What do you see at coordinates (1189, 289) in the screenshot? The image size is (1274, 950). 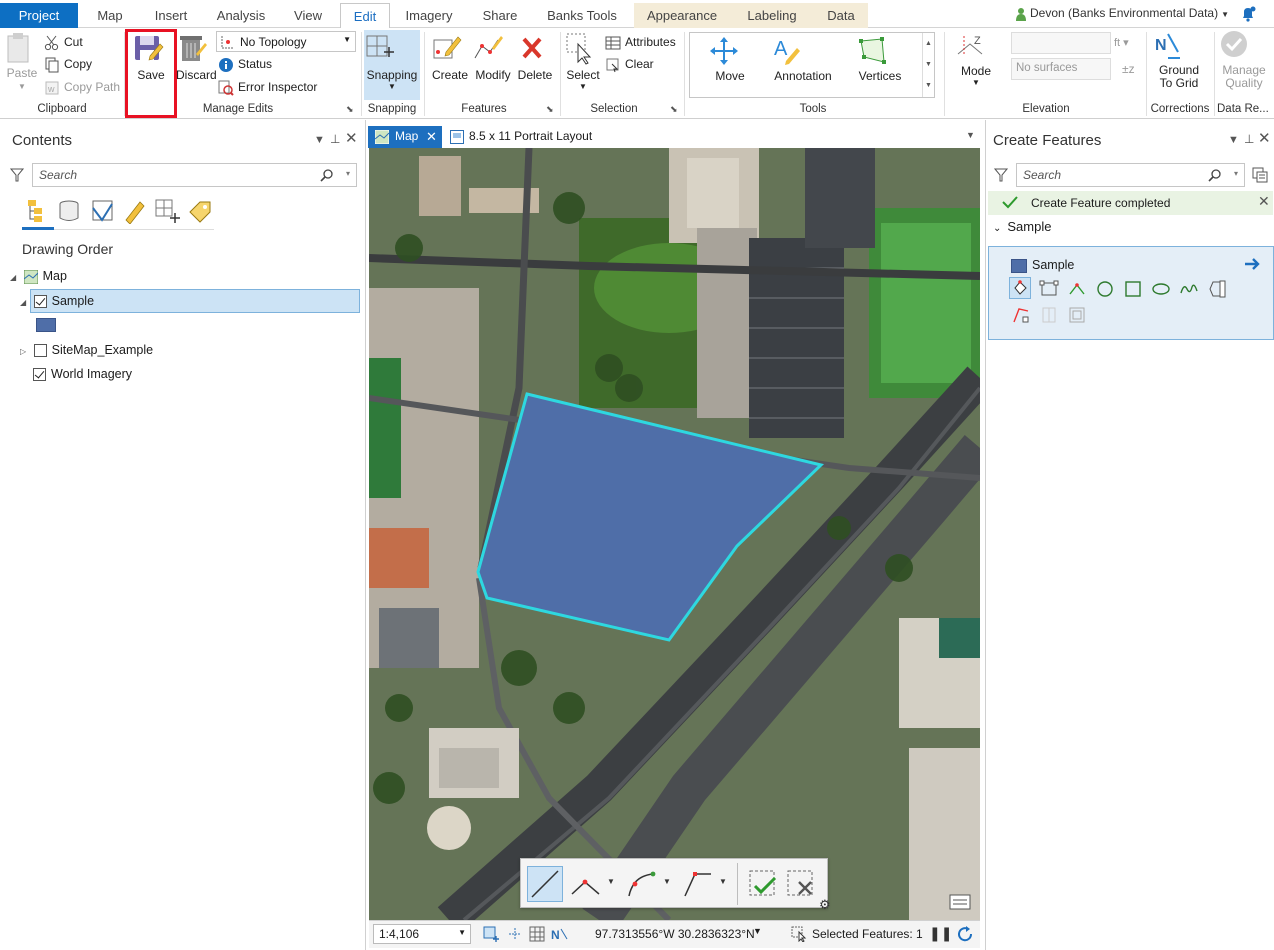 I see `freehand-tool` at bounding box center [1189, 289].